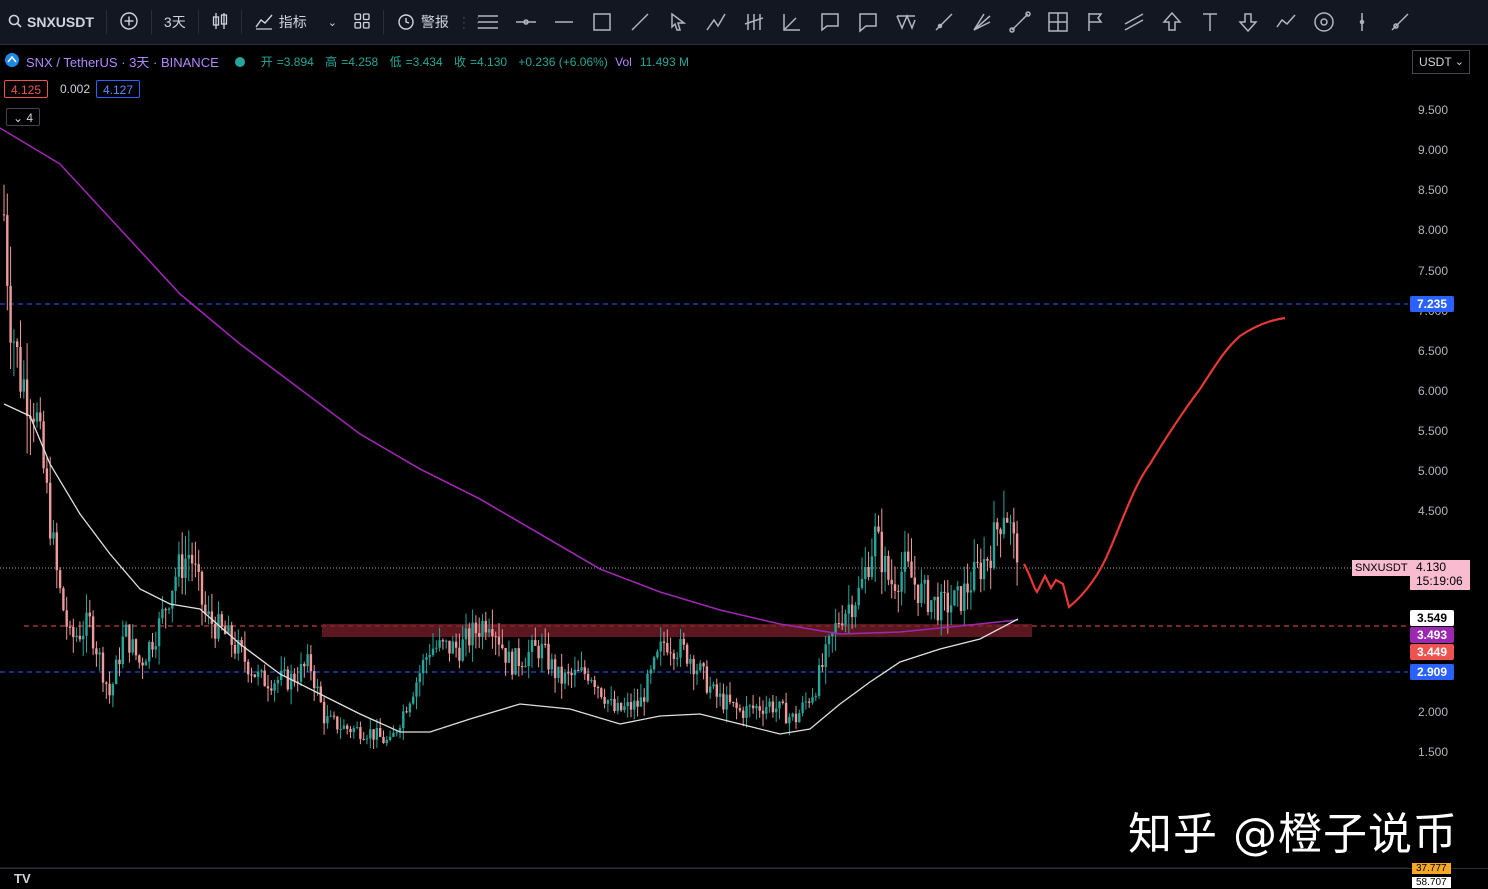 Image resolution: width=1488 pixels, height=889 pixels. Describe the element at coordinates (526, 22) in the screenshot. I see `horizontal-ray-tool` at that location.